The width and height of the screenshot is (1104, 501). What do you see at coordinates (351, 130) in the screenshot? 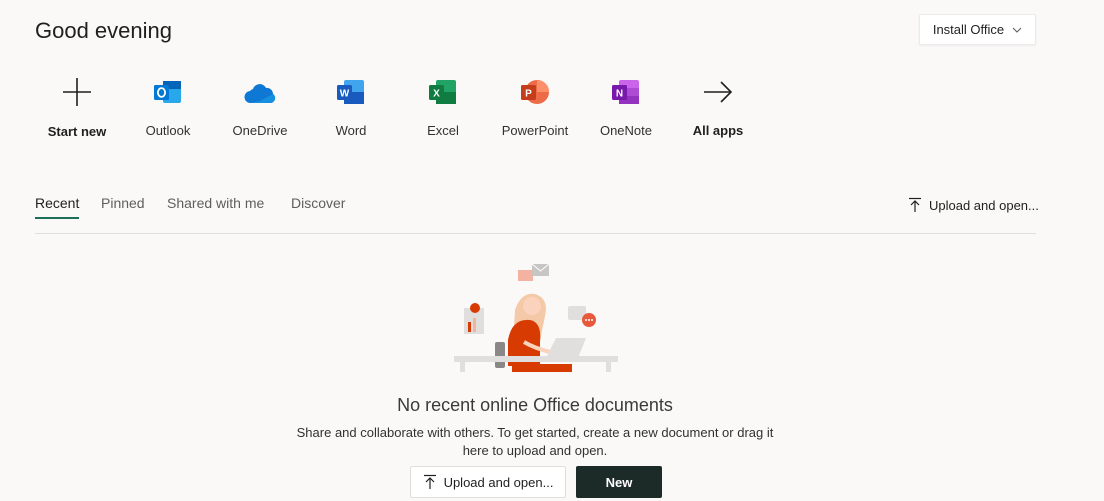
I see `app-label: Word` at bounding box center [351, 130].